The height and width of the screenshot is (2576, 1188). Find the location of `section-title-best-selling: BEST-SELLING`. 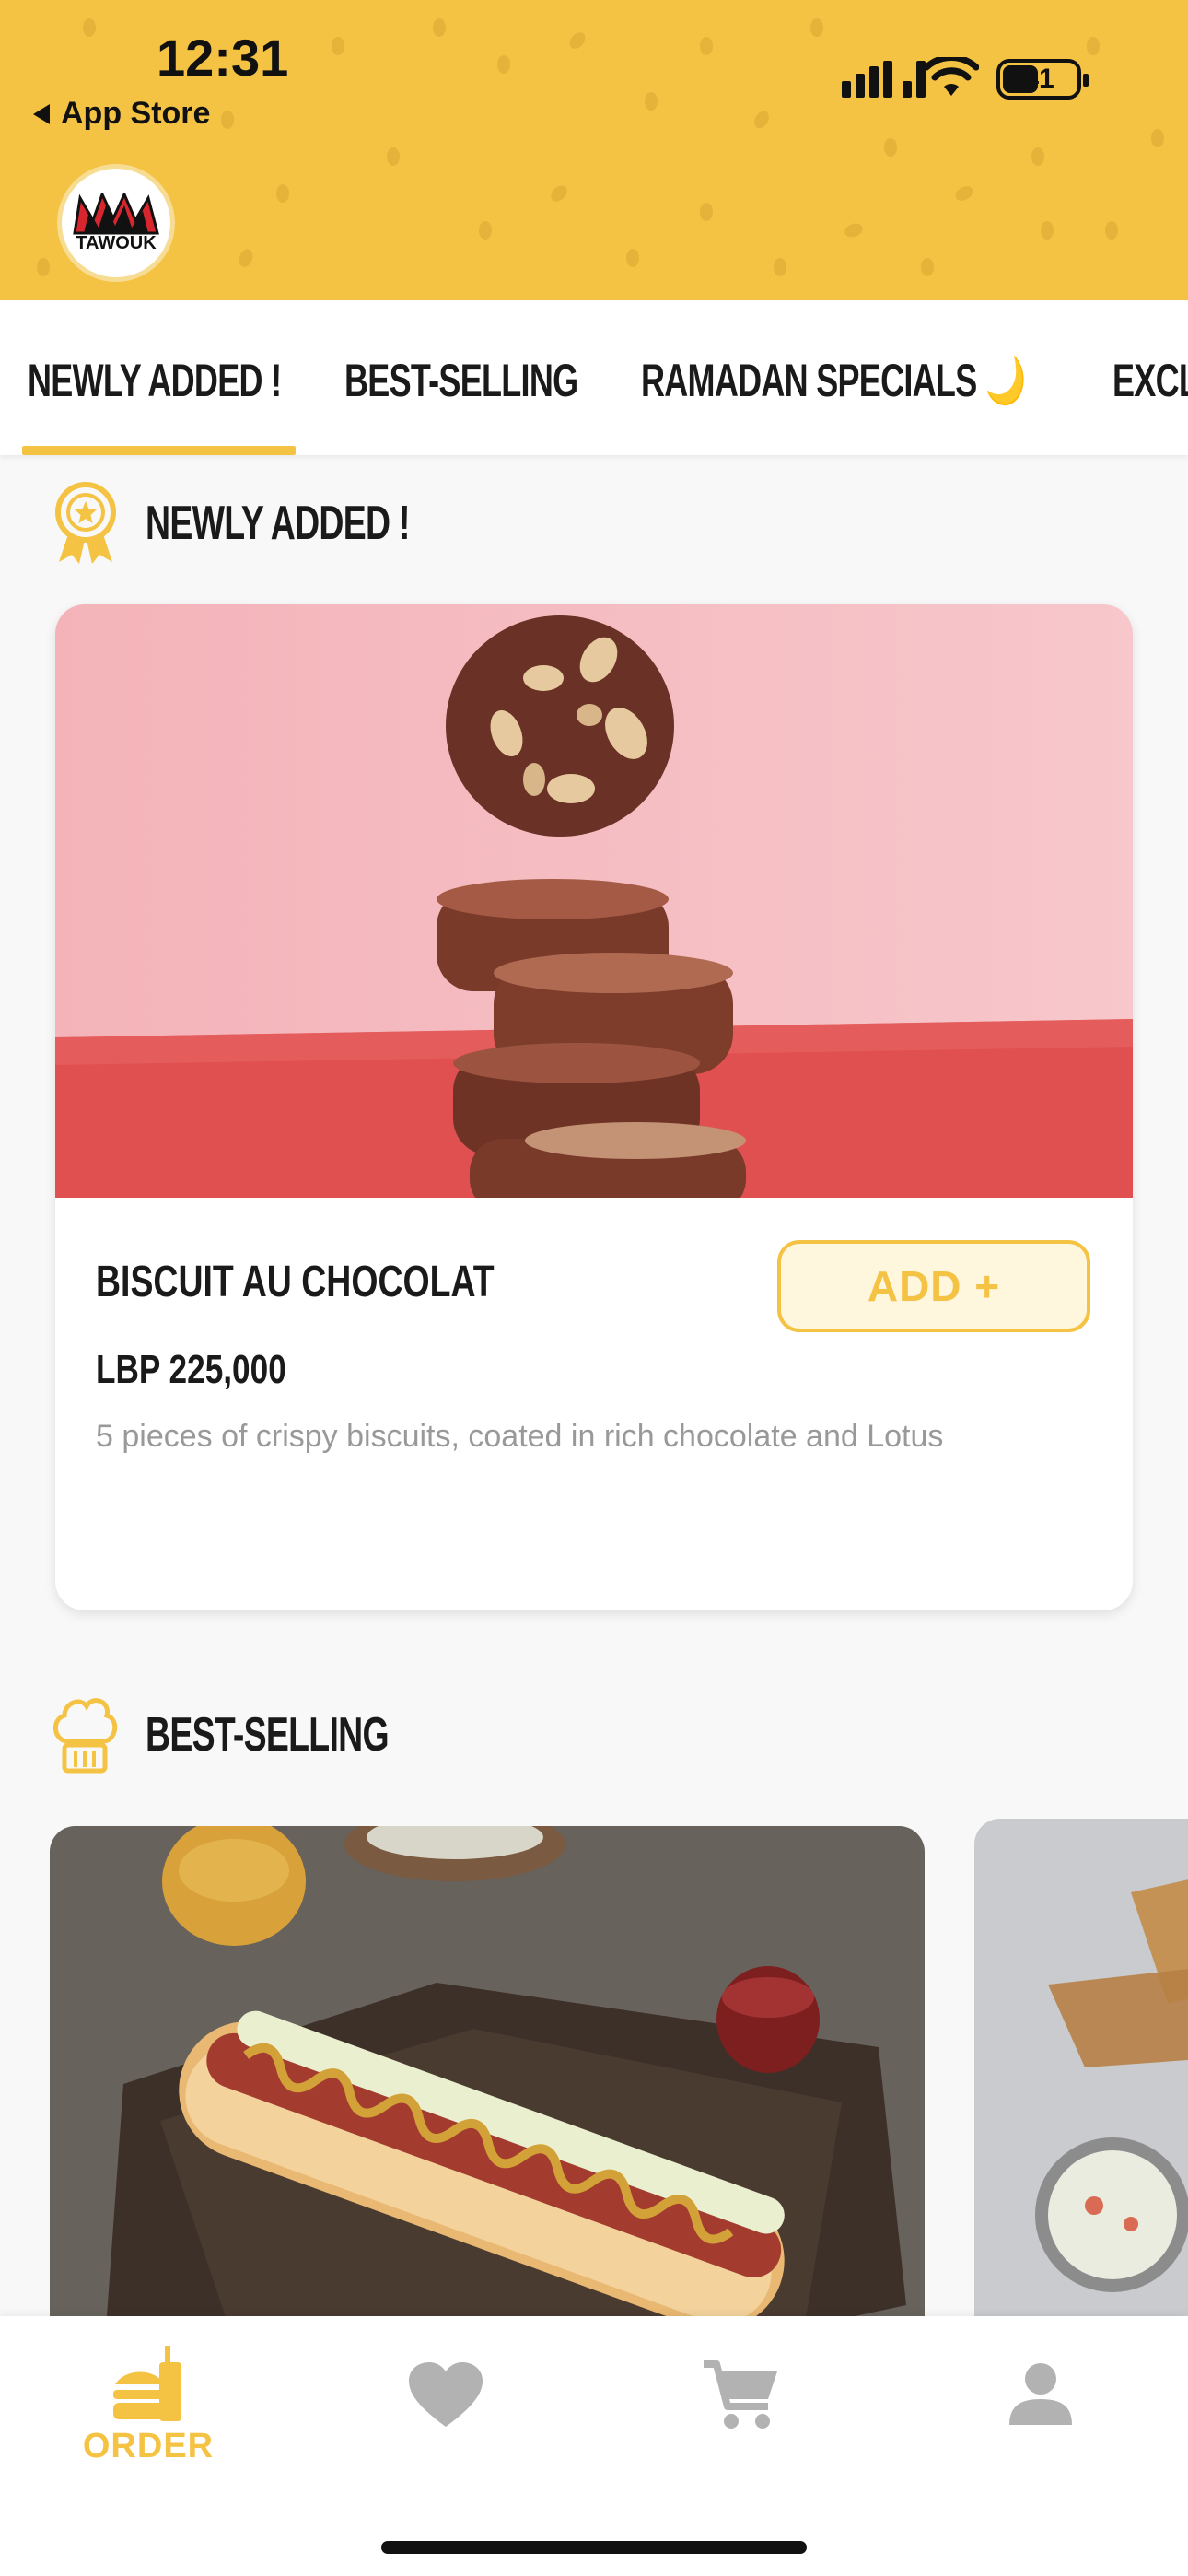

section-title-best-selling: BEST-SELLING is located at coordinates (268, 1735).